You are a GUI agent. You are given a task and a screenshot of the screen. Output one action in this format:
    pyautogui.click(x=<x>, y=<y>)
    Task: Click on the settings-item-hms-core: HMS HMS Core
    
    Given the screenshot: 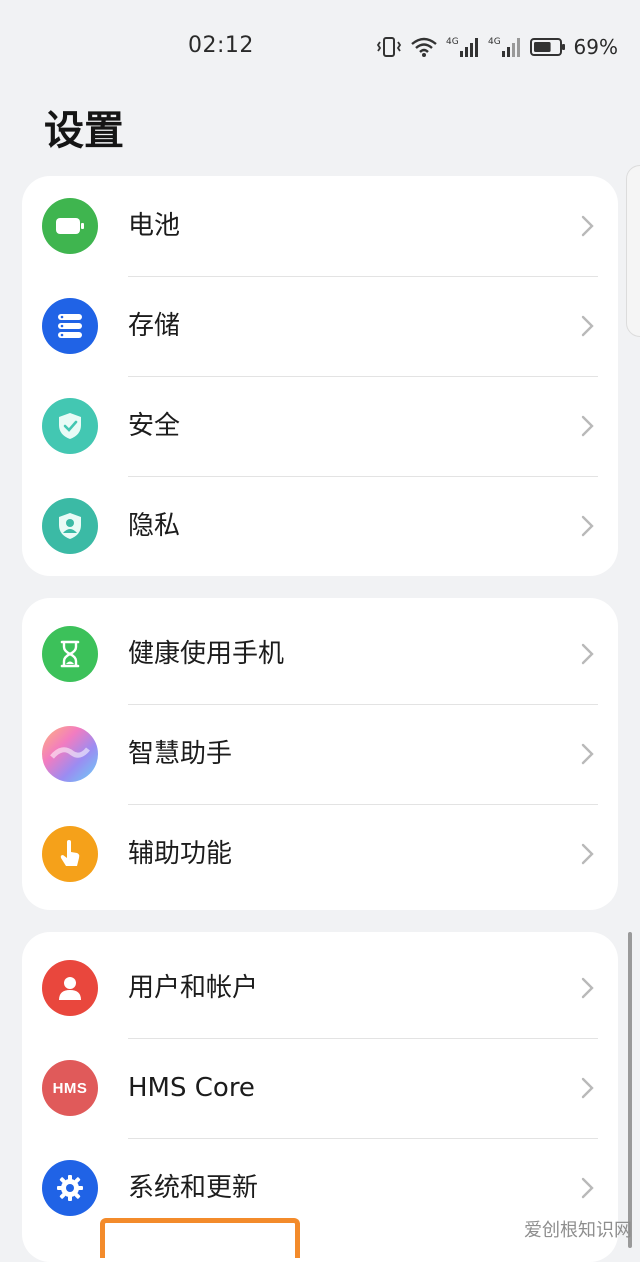 What is the action you would take?
    pyautogui.click(x=320, y=1088)
    